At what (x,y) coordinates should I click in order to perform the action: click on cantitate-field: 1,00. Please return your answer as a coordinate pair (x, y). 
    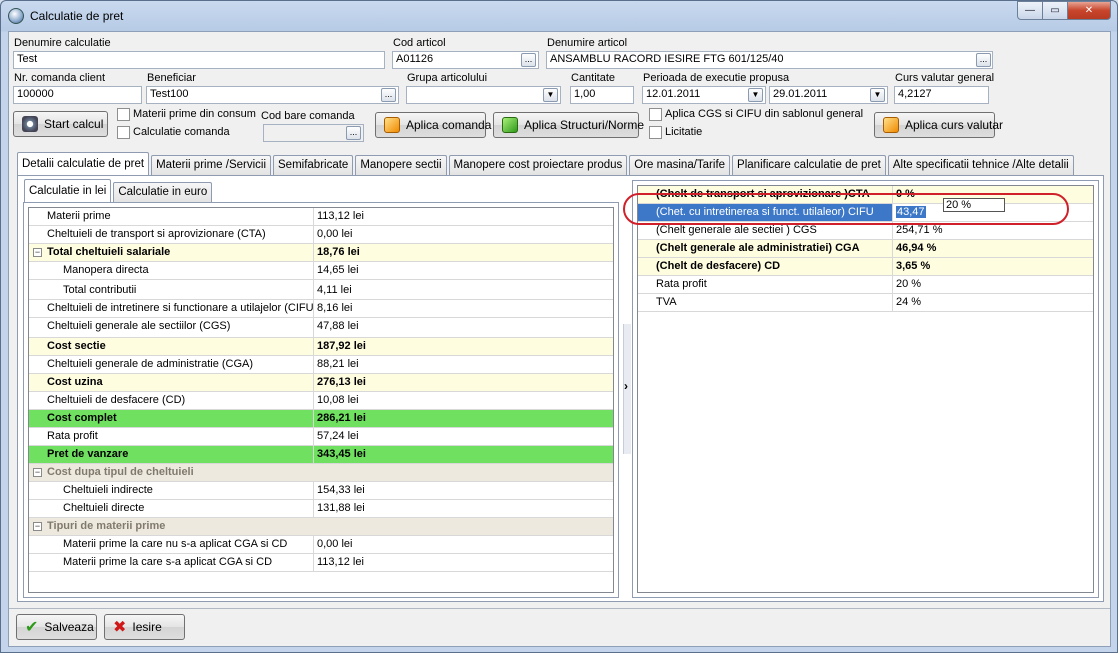
    Looking at the image, I should click on (602, 95).